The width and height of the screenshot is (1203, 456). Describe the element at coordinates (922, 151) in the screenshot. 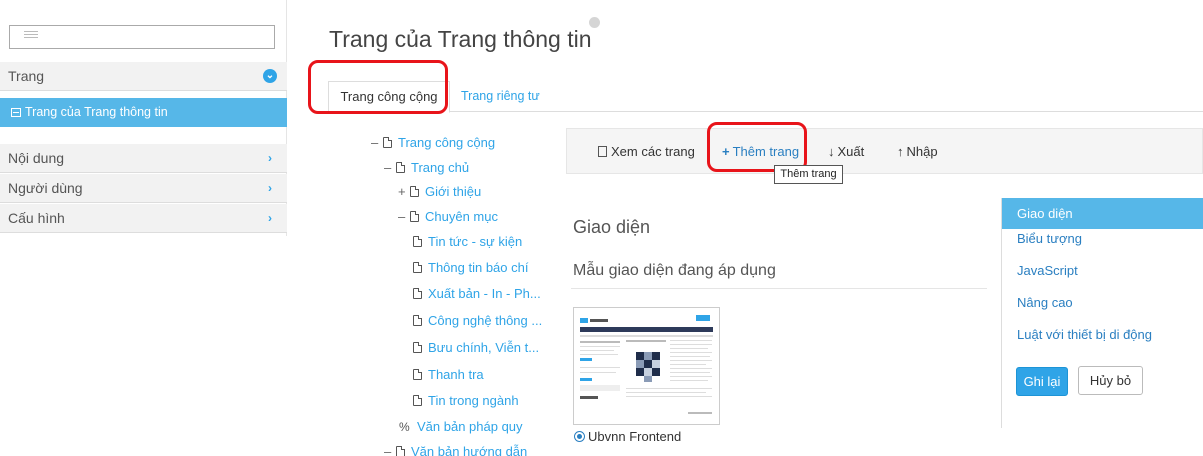

I see `import-label: Nhập` at that location.